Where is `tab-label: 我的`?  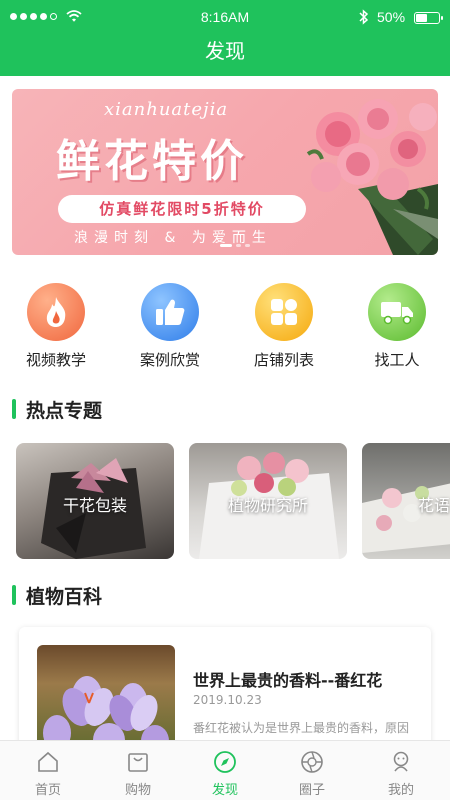
tab-label: 我的 is located at coordinates (400, 790).